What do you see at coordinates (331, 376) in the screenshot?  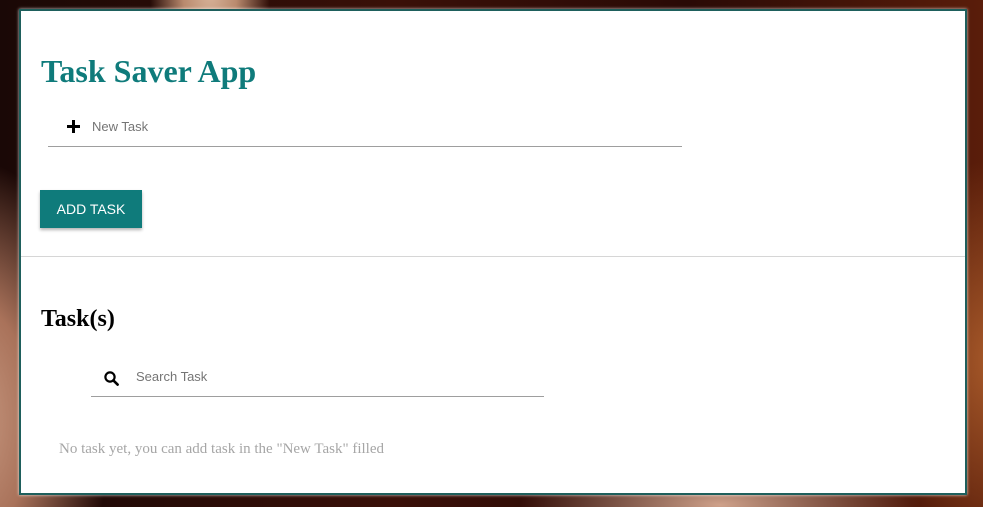 I see `search-task-input` at bounding box center [331, 376].